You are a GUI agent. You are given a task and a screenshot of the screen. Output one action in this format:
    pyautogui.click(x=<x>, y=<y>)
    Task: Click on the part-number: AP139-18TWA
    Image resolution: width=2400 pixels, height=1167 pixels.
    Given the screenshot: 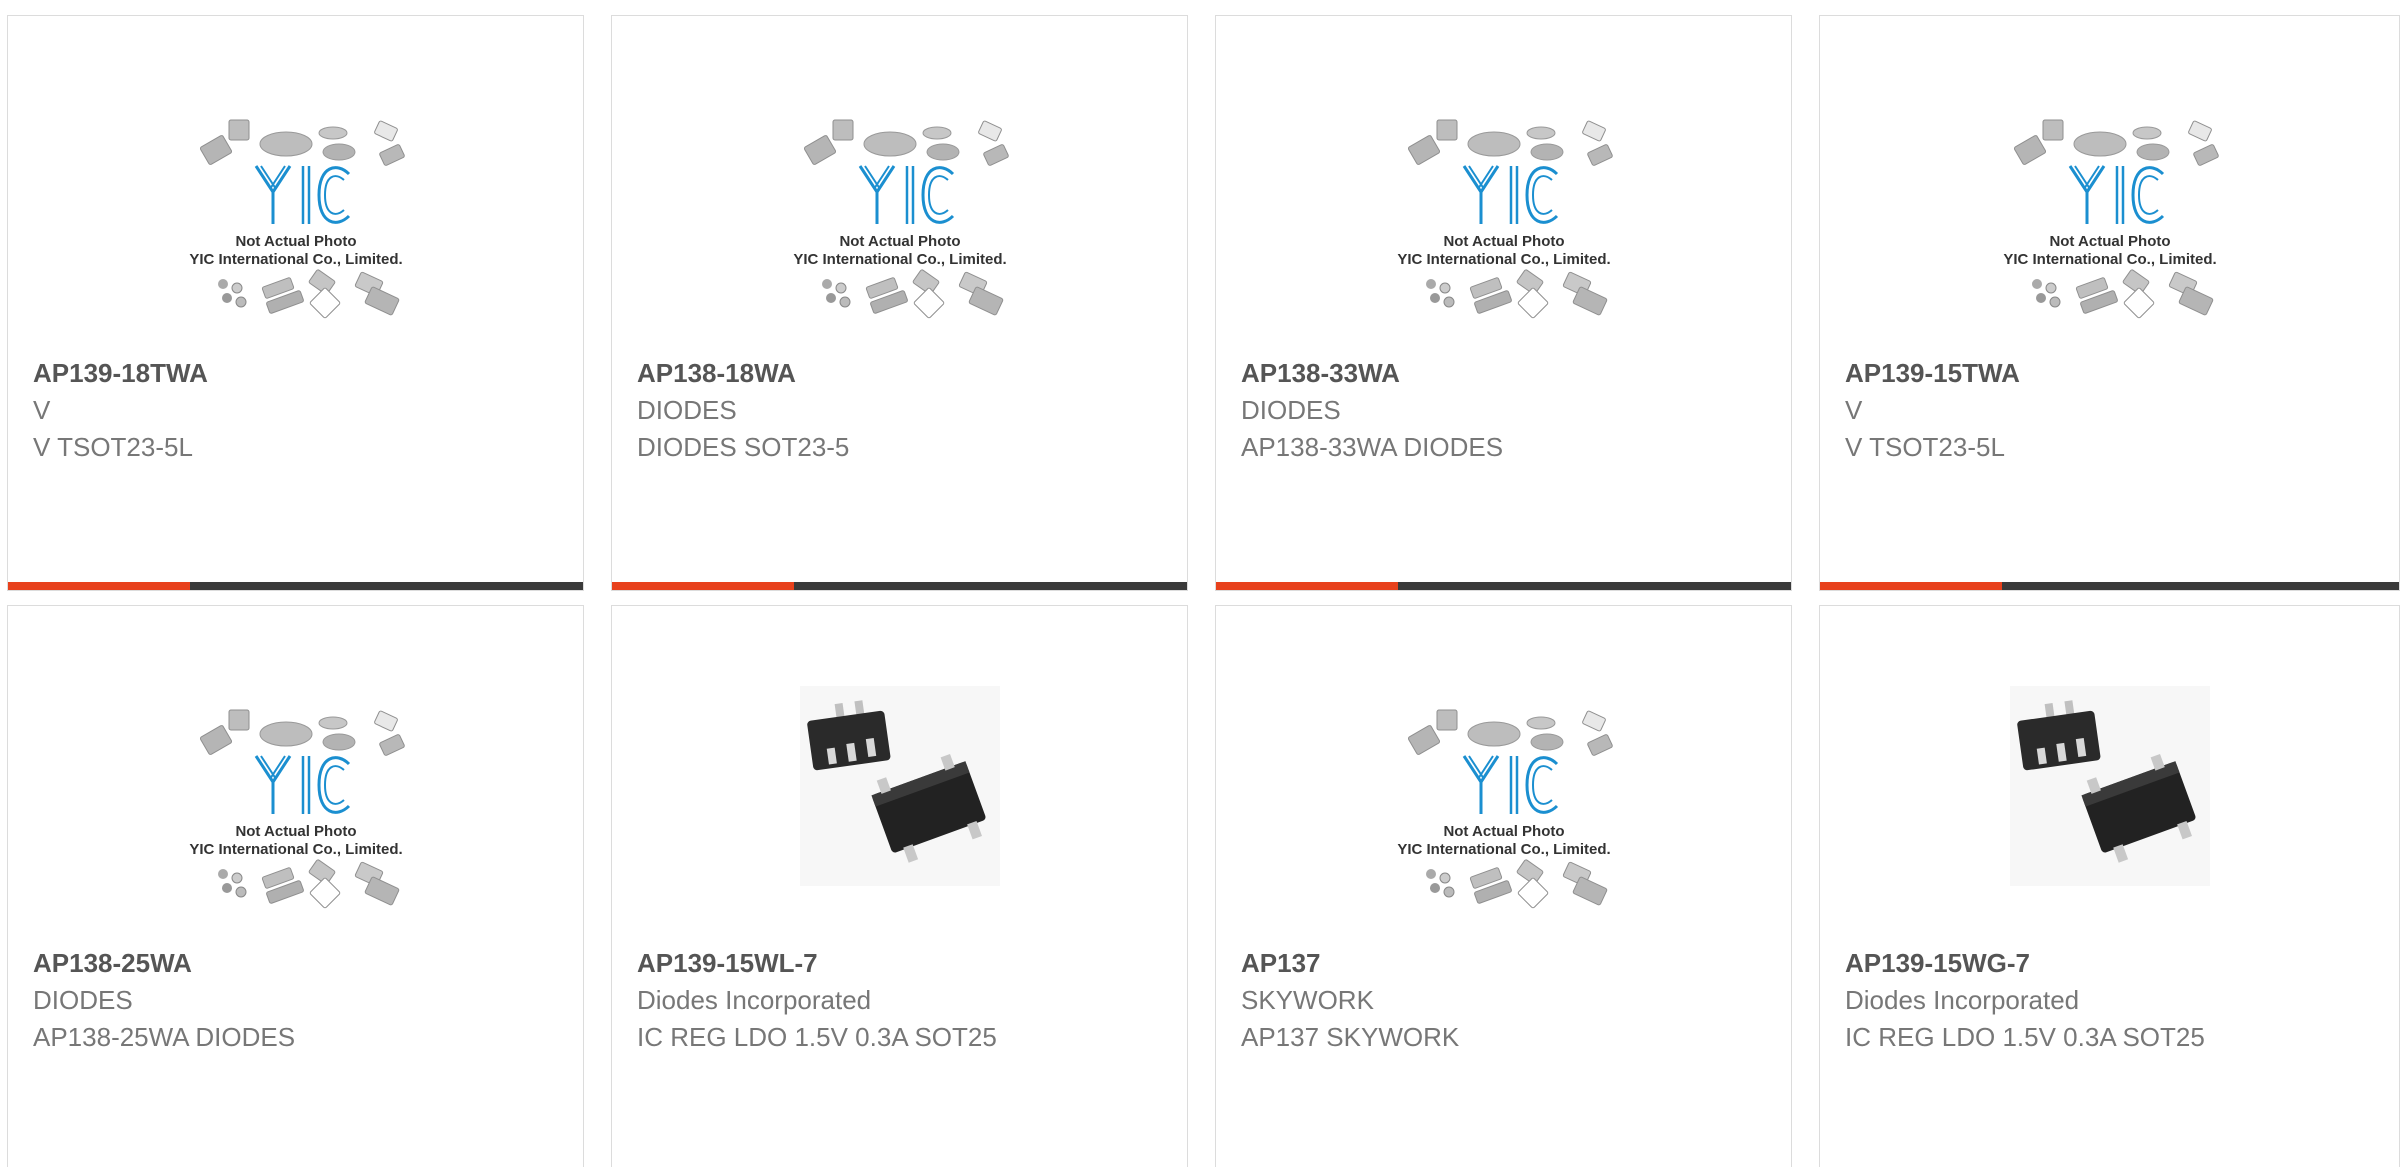 What is the action you would take?
    pyautogui.click(x=303, y=373)
    